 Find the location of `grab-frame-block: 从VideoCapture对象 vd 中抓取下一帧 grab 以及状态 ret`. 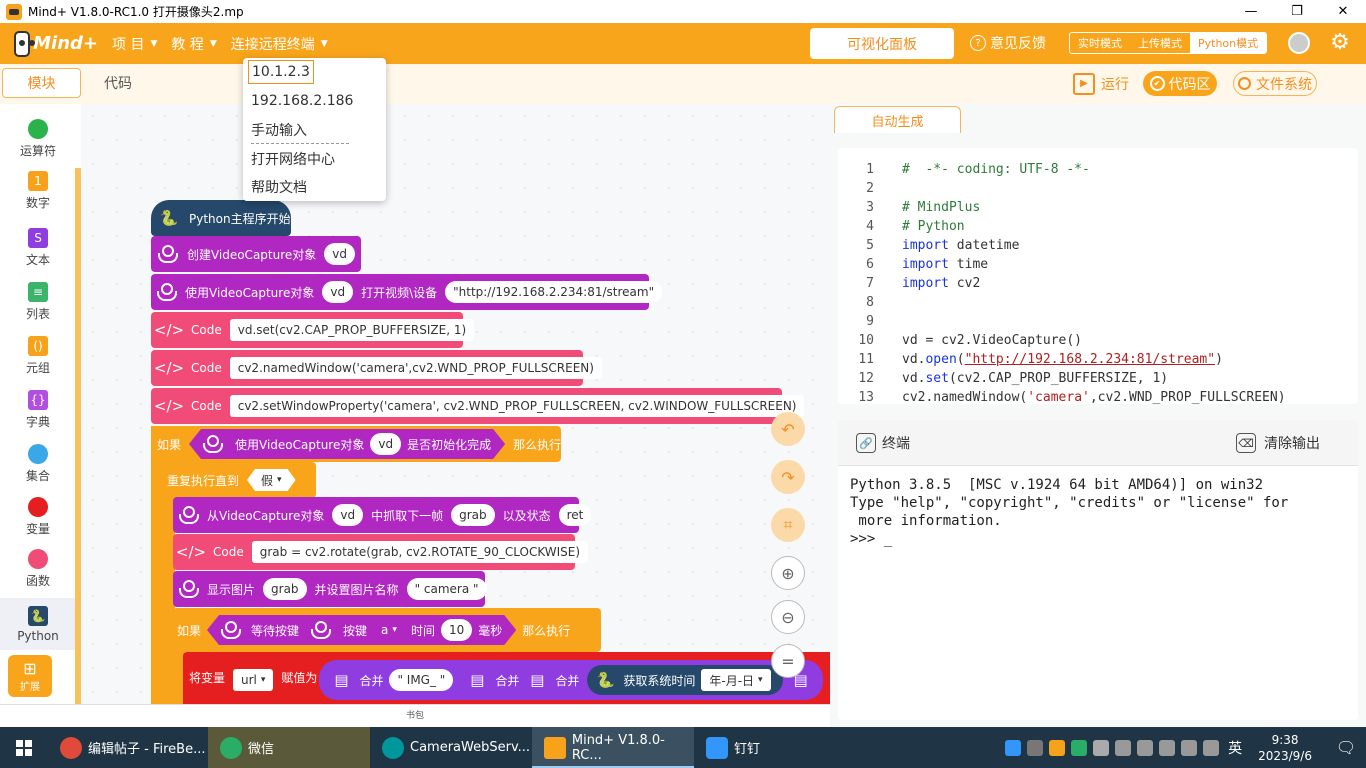

grab-frame-block: 从VideoCapture对象 vd 中抓取下一帧 grab 以及状态 ret is located at coordinates (382, 515).